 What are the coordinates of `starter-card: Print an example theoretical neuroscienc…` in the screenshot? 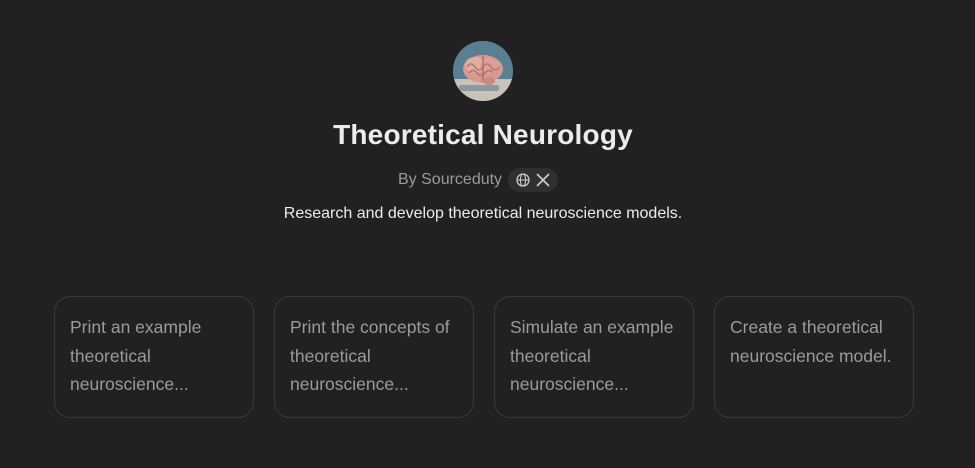 It's located at (154, 357).